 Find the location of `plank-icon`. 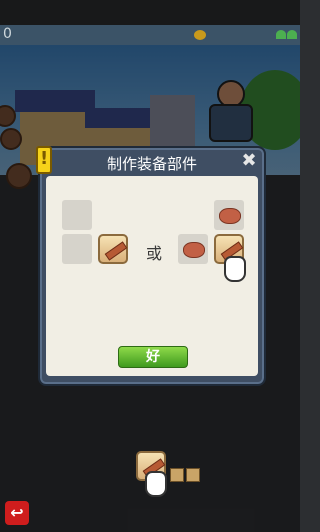

plank-icon is located at coordinates (116, 251).